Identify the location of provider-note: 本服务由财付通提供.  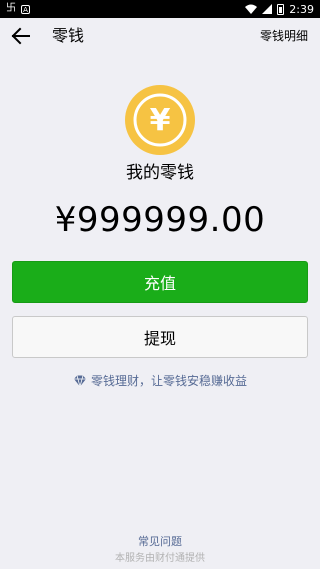
(160, 558).